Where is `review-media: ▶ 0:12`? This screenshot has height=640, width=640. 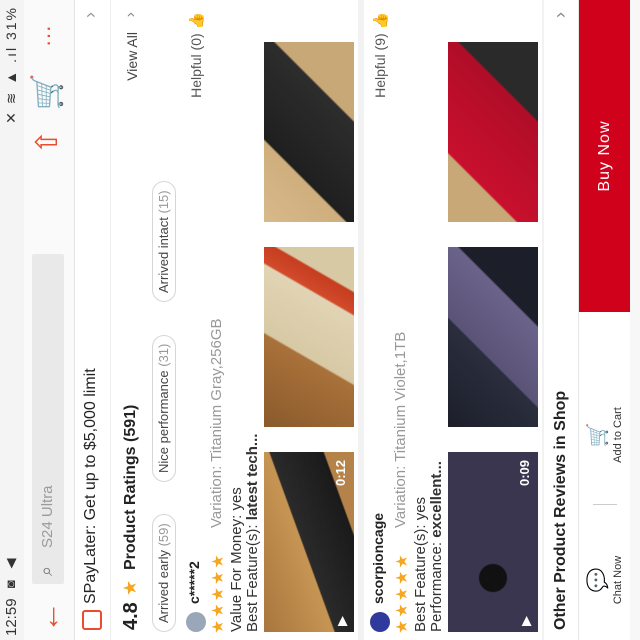 review-media: ▶ 0:12 is located at coordinates (310, 332).